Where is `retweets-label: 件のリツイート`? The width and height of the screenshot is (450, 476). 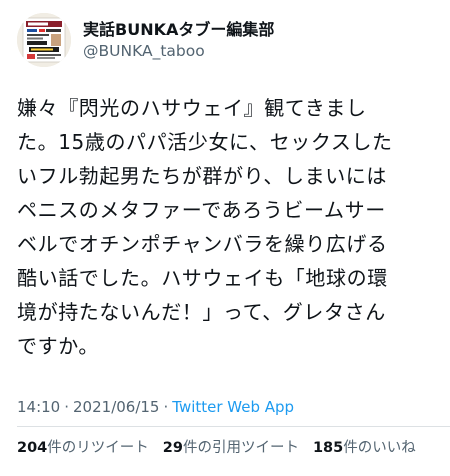 retweets-label: 件のリツイート is located at coordinates (98, 448).